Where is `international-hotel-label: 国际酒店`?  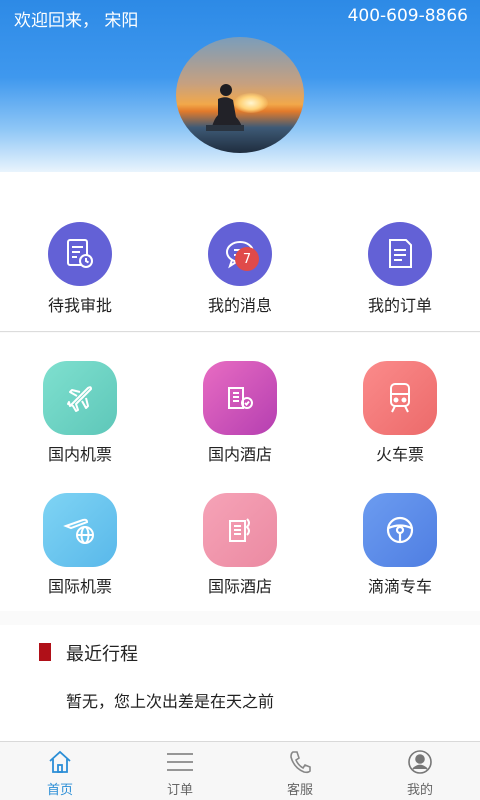 international-hotel-label: 国际酒店 is located at coordinates (239, 586).